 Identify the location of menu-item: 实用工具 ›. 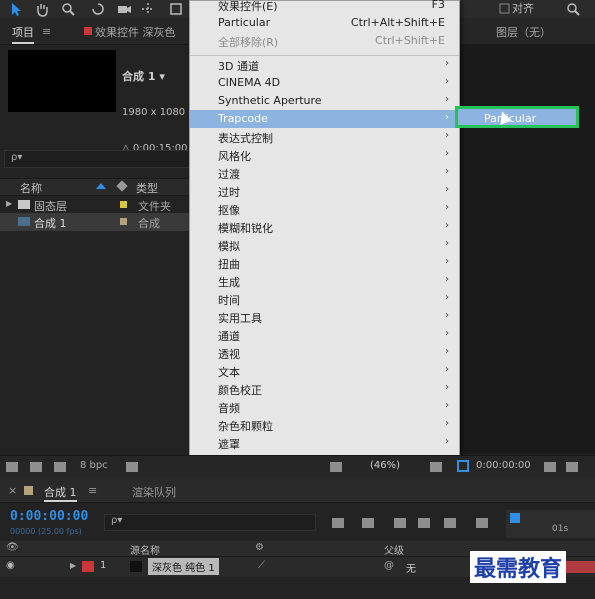
(324, 317).